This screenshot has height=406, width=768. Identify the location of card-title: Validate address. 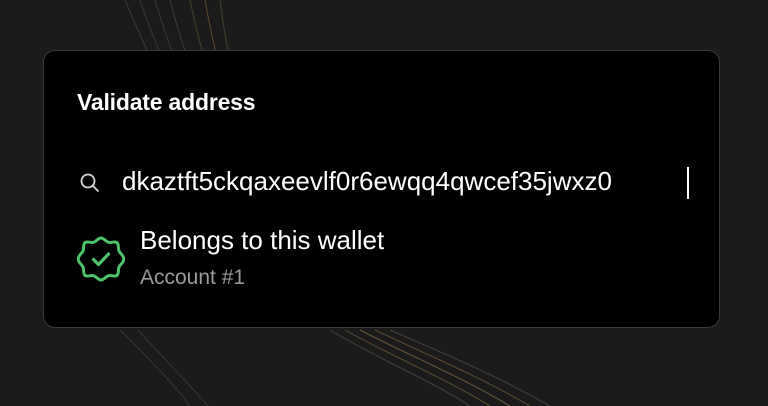
(166, 102).